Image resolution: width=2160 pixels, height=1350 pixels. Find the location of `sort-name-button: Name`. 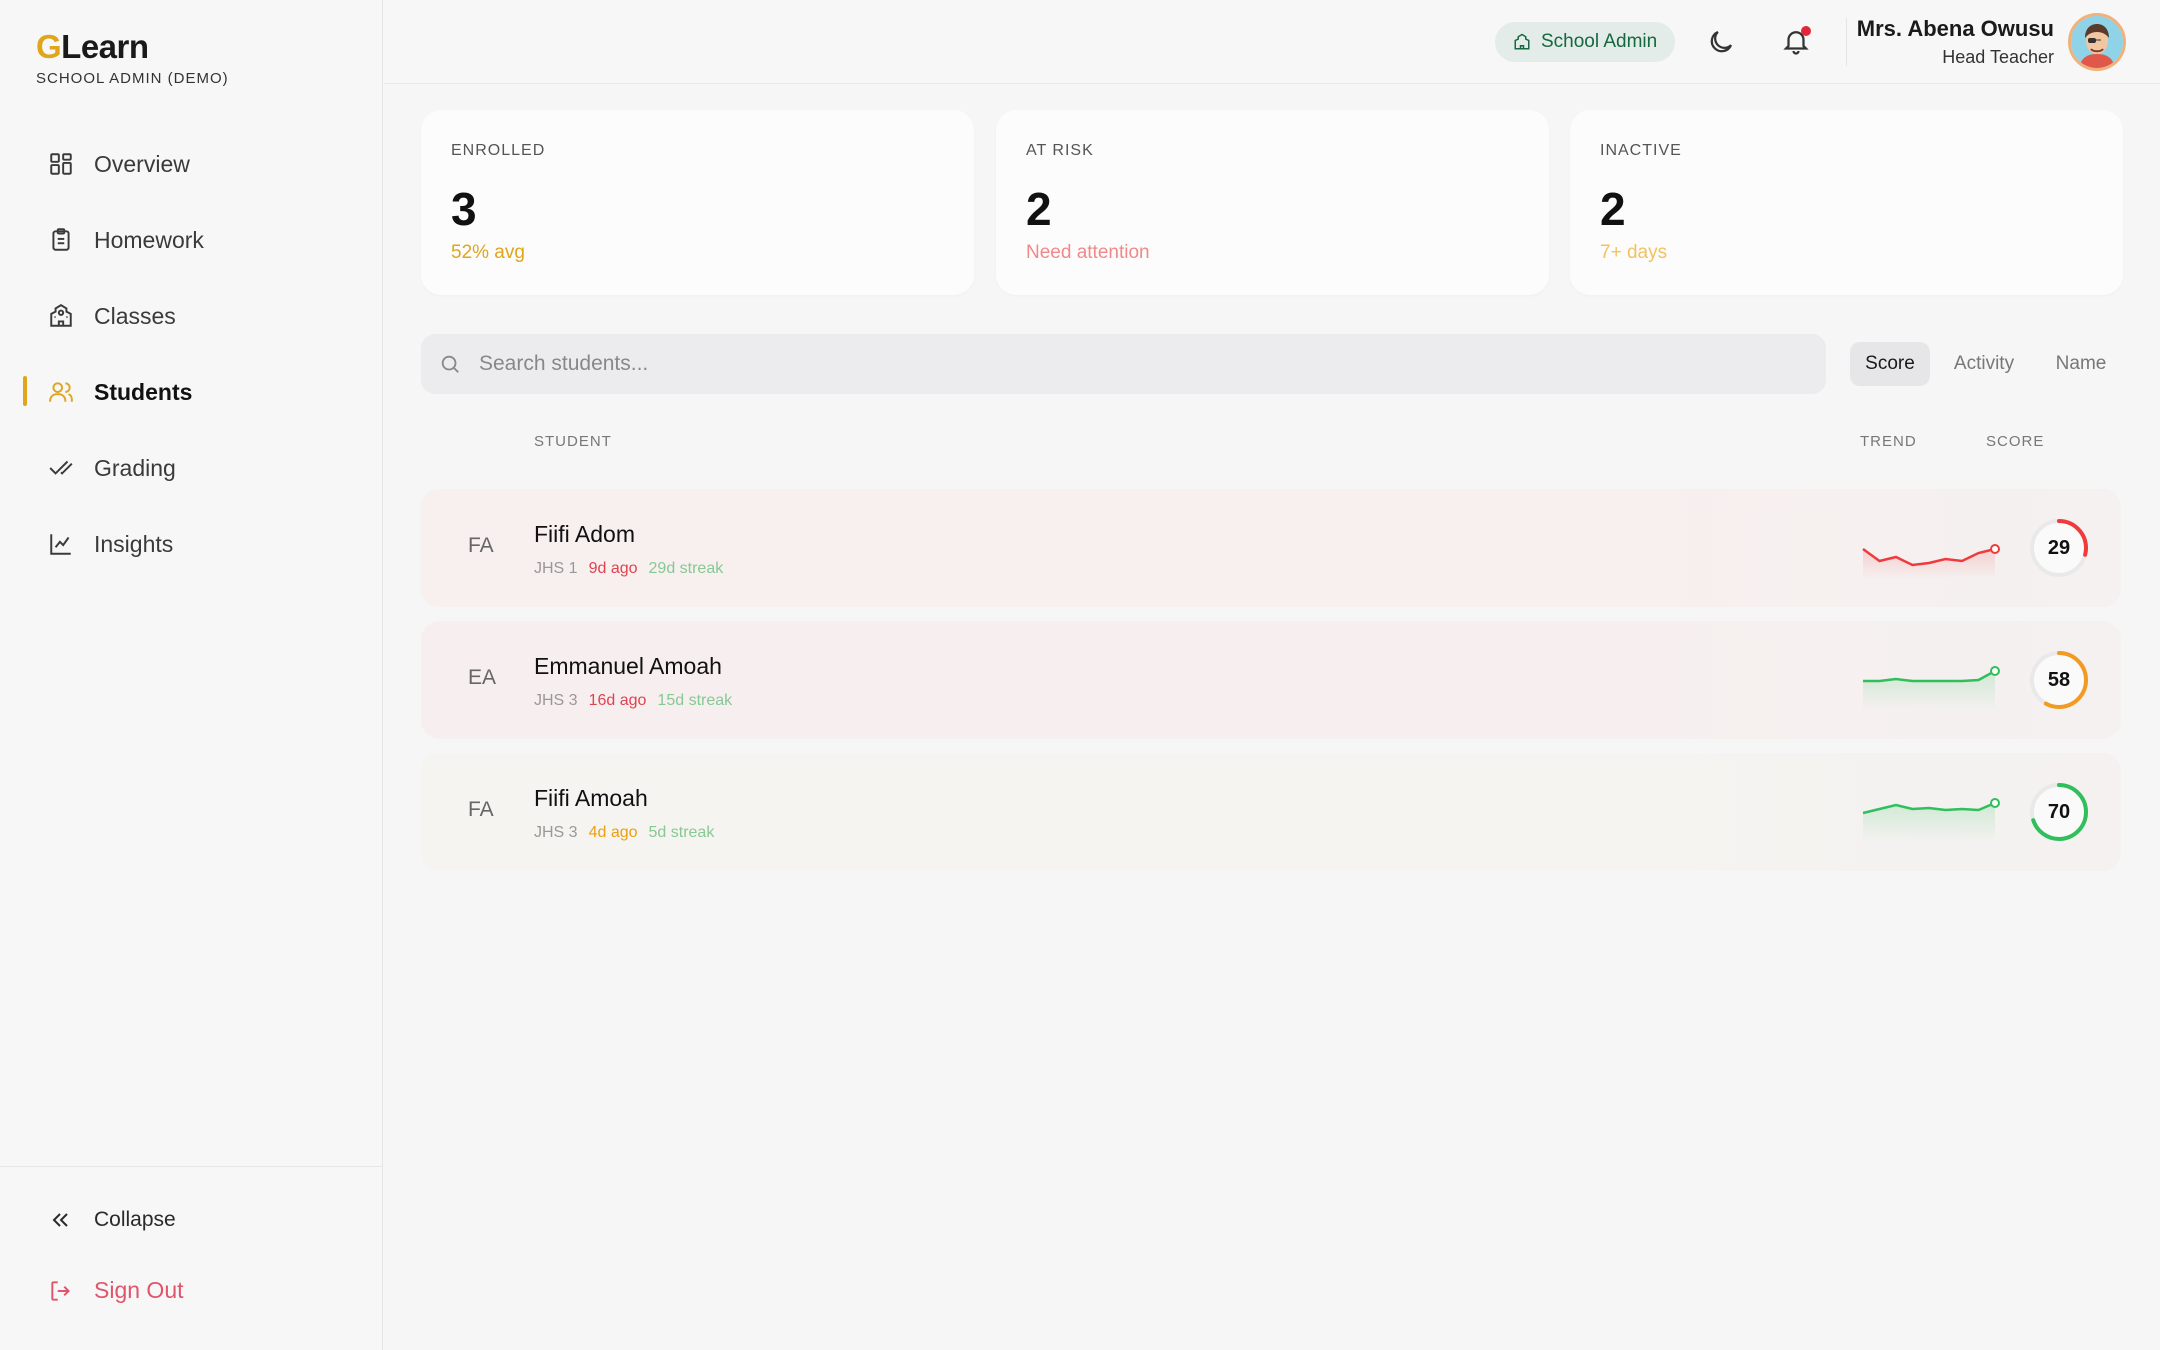

sort-name-button: Name is located at coordinates (2081, 364).